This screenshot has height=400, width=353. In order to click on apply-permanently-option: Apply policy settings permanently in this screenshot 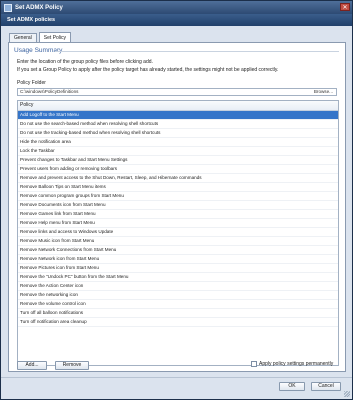, I will do `click(292, 364)`.